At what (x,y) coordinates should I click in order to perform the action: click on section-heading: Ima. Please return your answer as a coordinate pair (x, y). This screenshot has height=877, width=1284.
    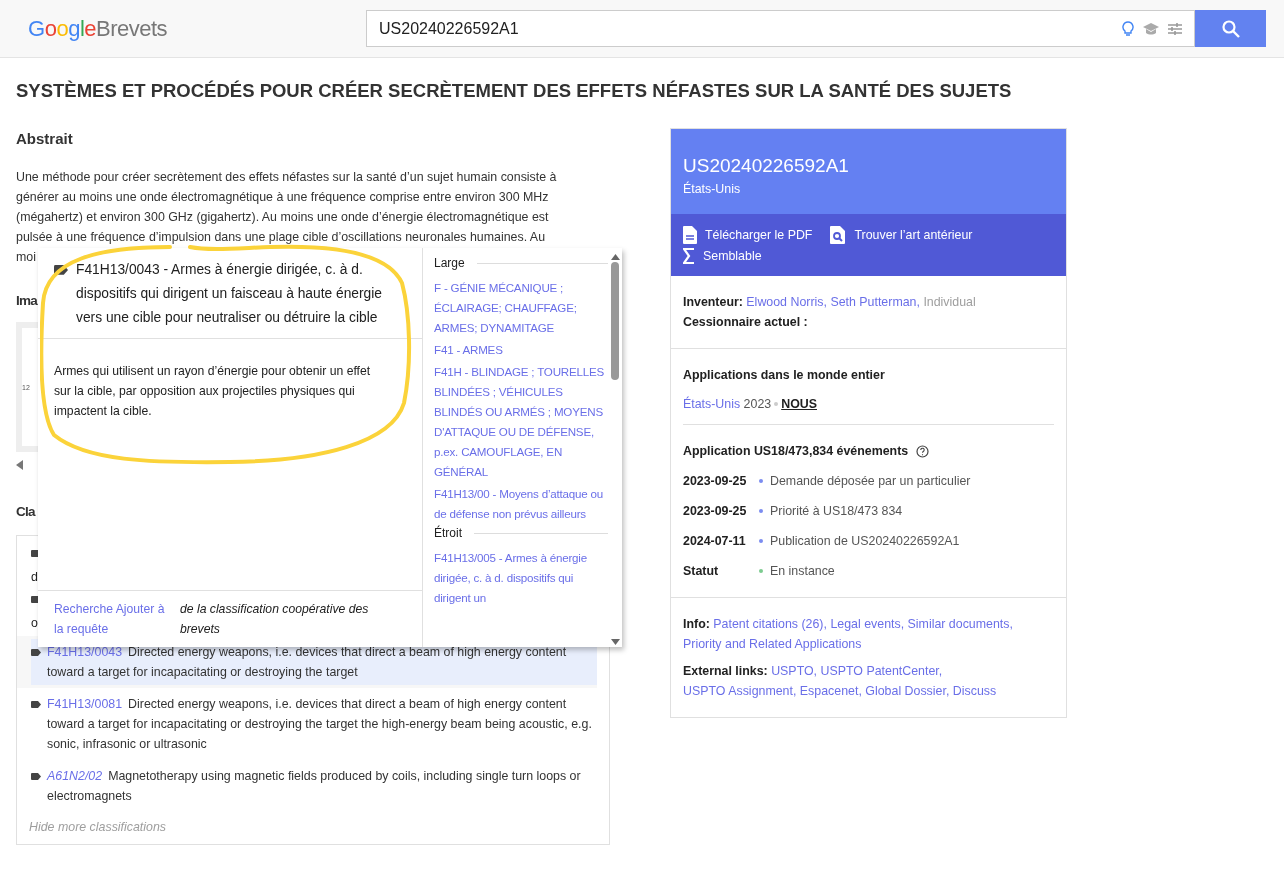
    Looking at the image, I should click on (26, 300).